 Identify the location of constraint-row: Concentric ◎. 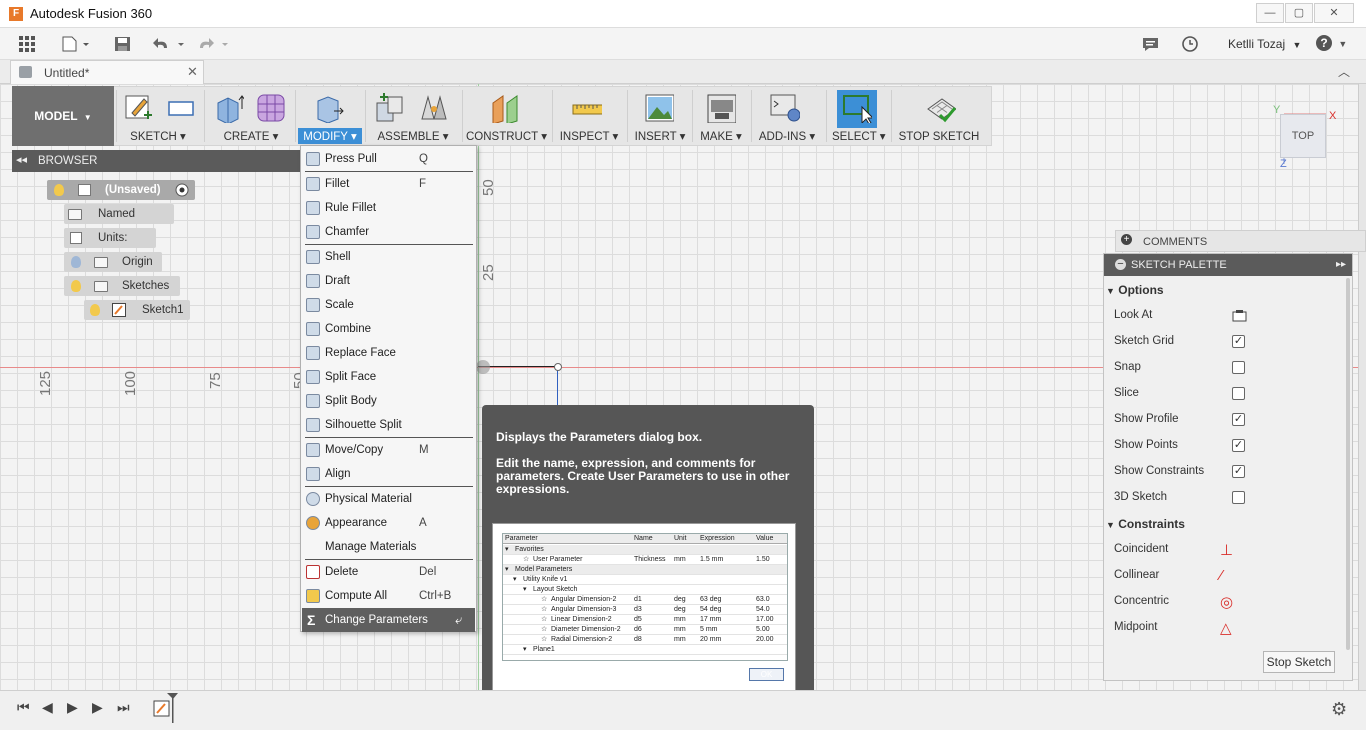
(1229, 602).